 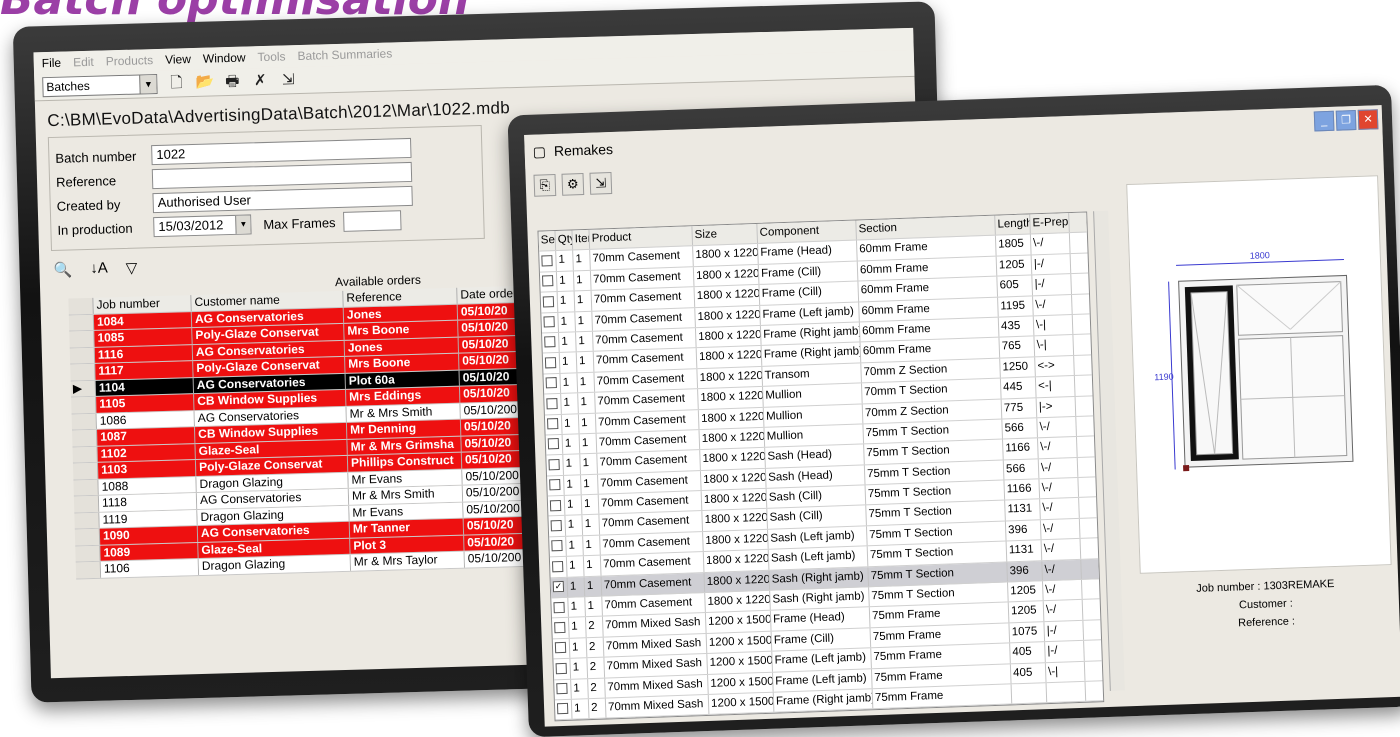 What do you see at coordinates (1055, 386) in the screenshot?
I see `eprep-cell: <-|` at bounding box center [1055, 386].